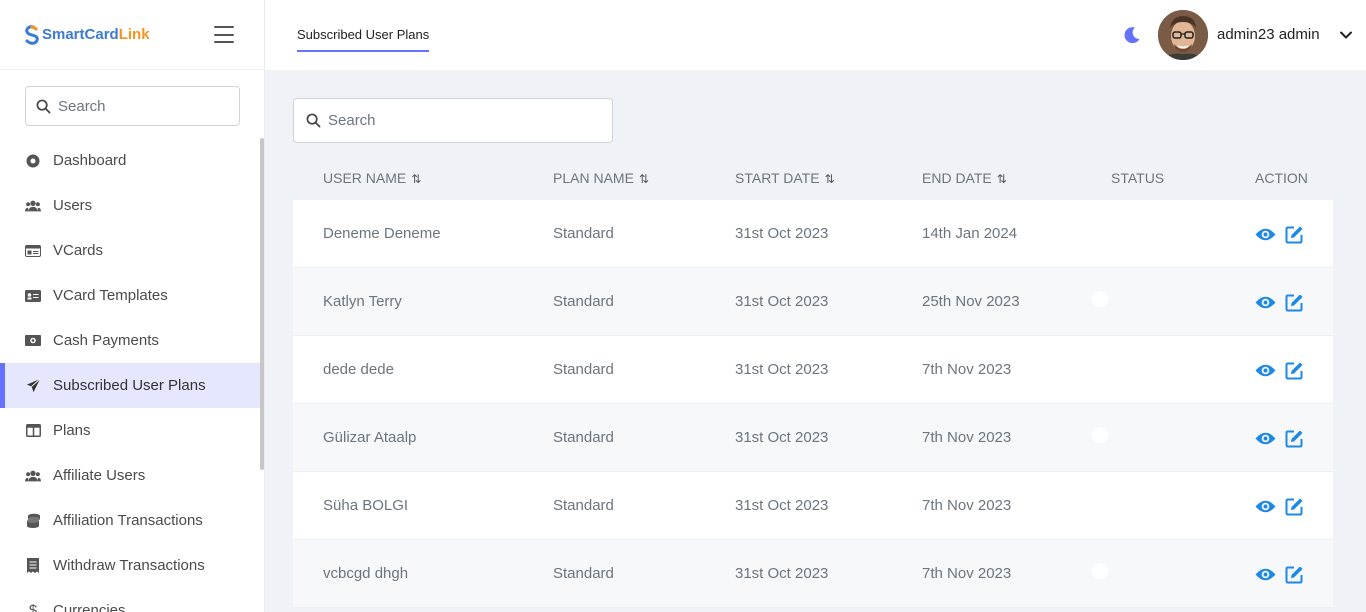 This screenshot has height=612, width=1366. What do you see at coordinates (1268, 34) in the screenshot?
I see `user-name: admin23 admin` at bounding box center [1268, 34].